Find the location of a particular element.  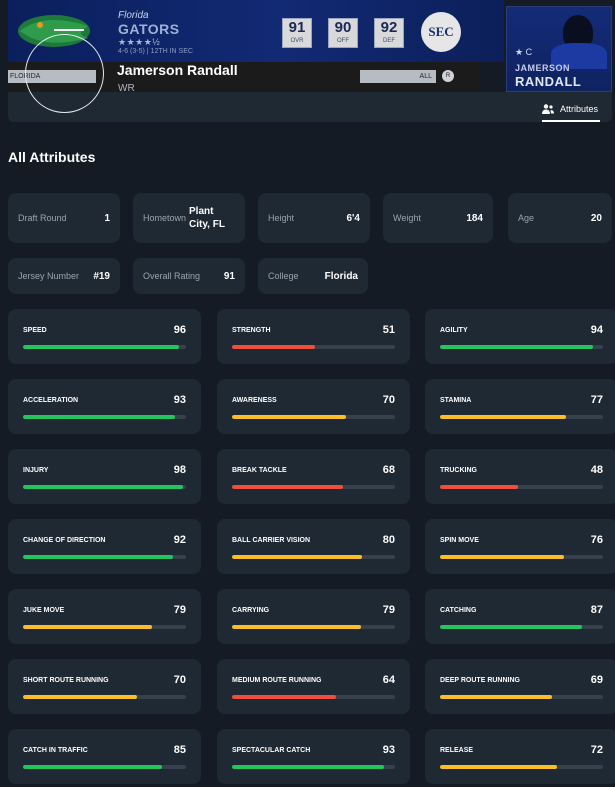

attribute-name: CHANGE OF DIRECTION is located at coordinates (64, 540).